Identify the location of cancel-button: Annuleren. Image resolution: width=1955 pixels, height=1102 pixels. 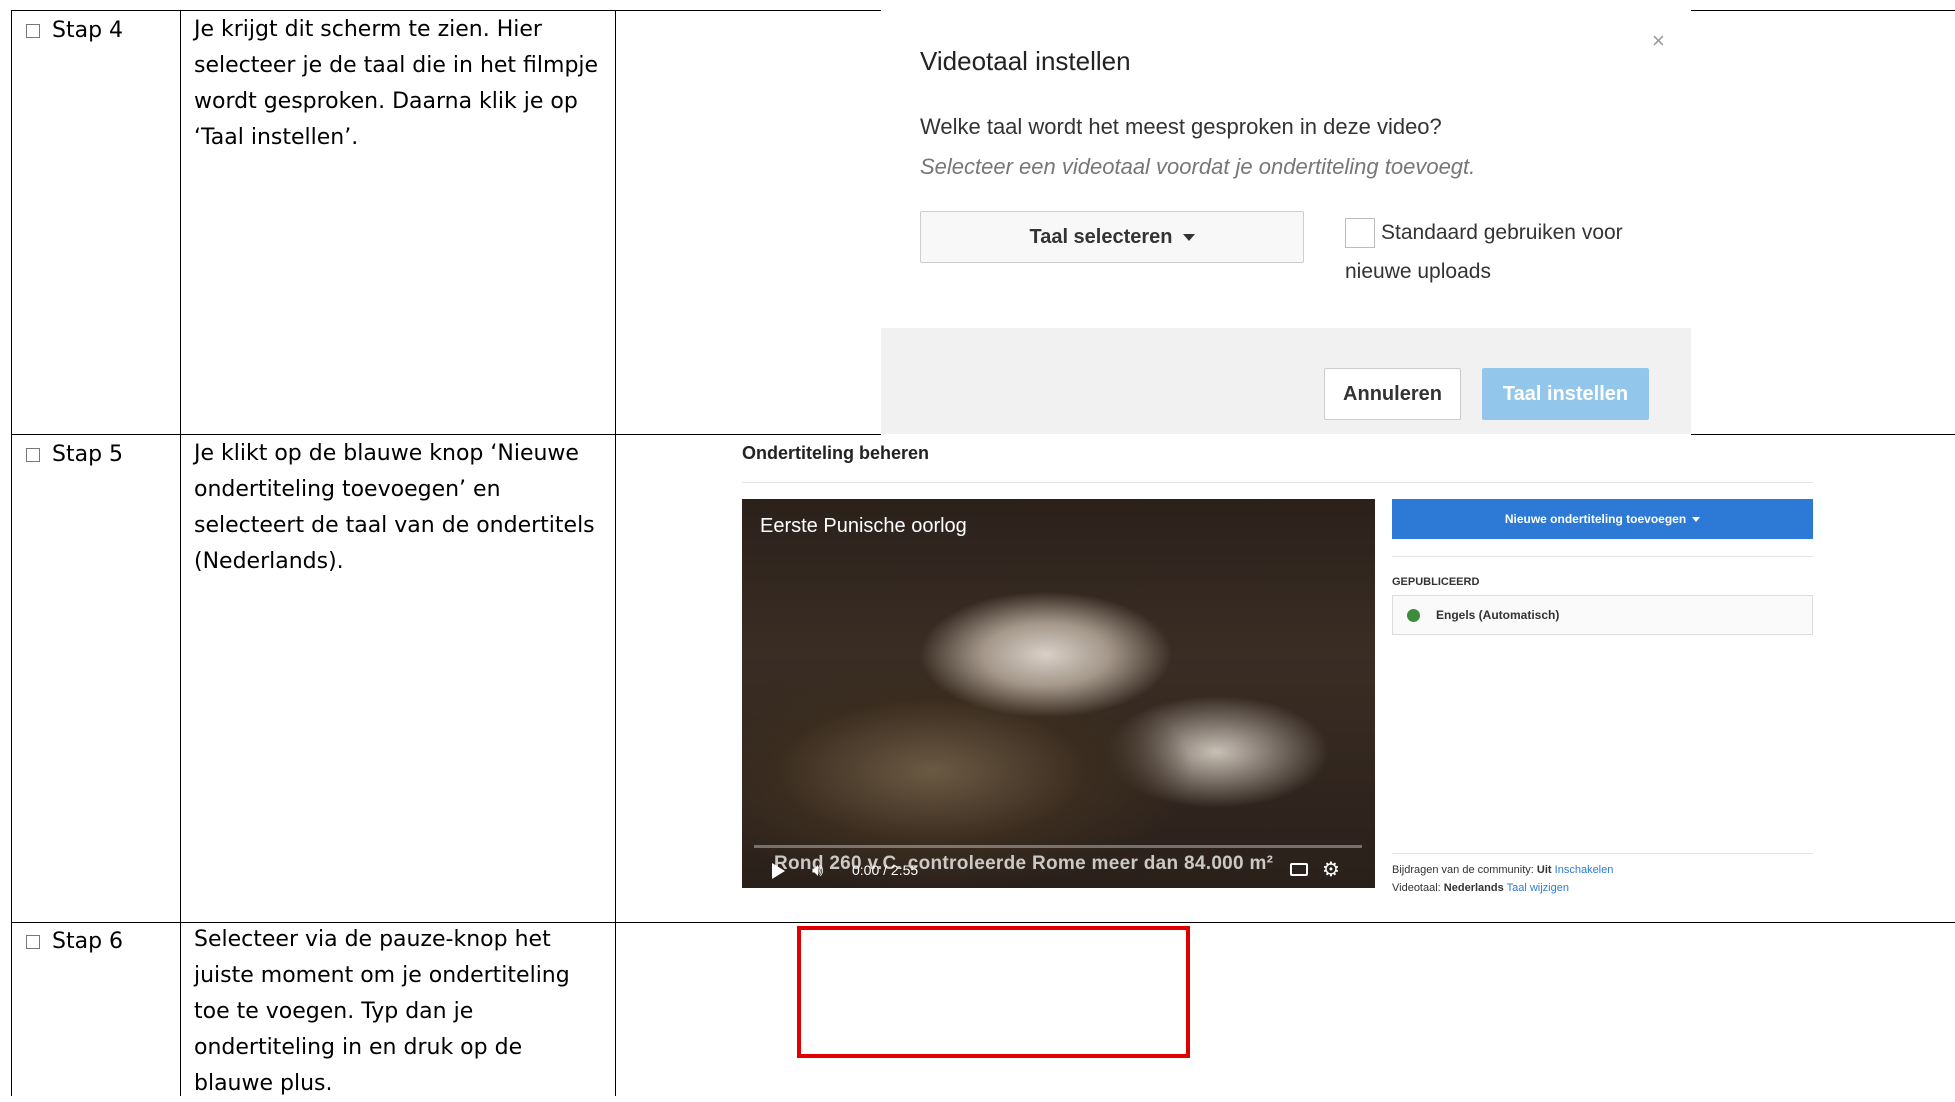
(1392, 394).